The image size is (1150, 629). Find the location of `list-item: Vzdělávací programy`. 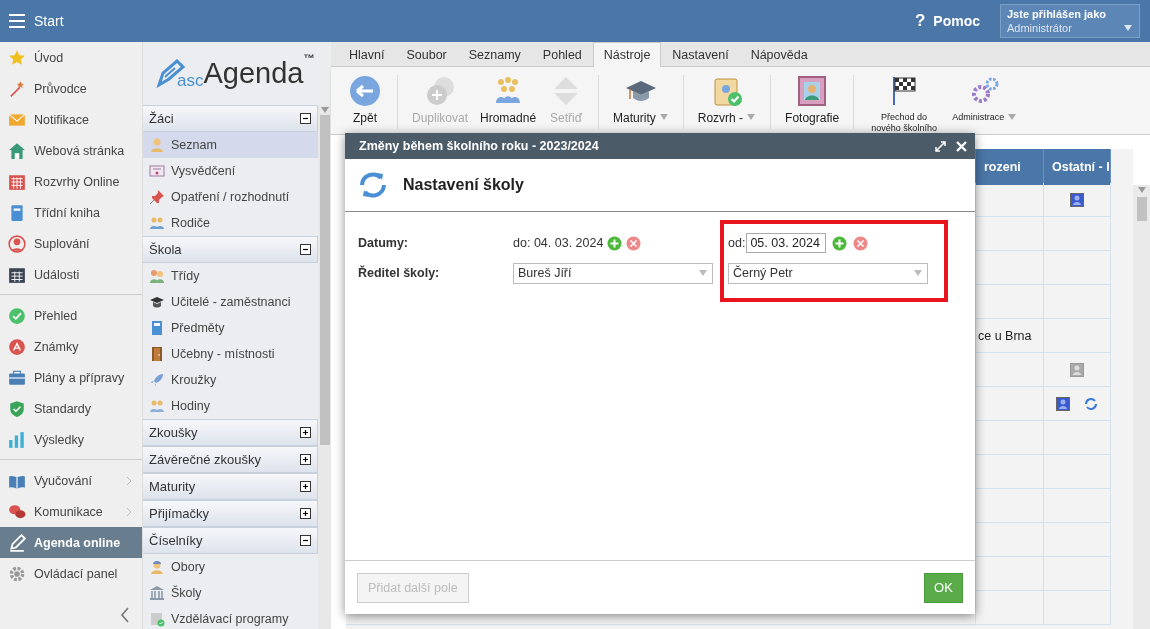

list-item: Vzdělávací programy is located at coordinates (230, 617).